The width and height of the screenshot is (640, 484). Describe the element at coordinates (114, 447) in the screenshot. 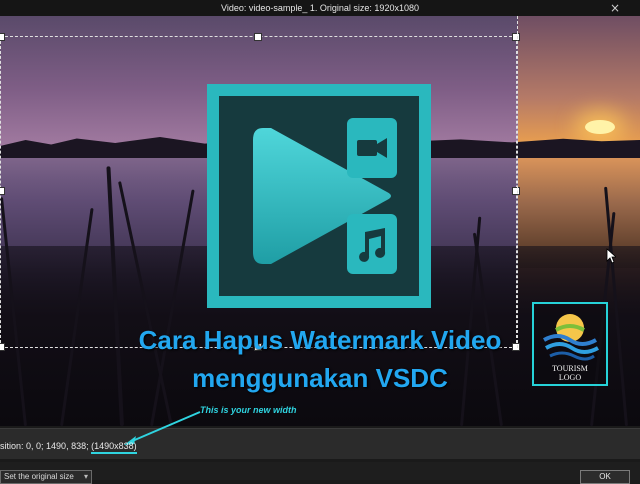

I see `size-value: (1490x838)` at that location.